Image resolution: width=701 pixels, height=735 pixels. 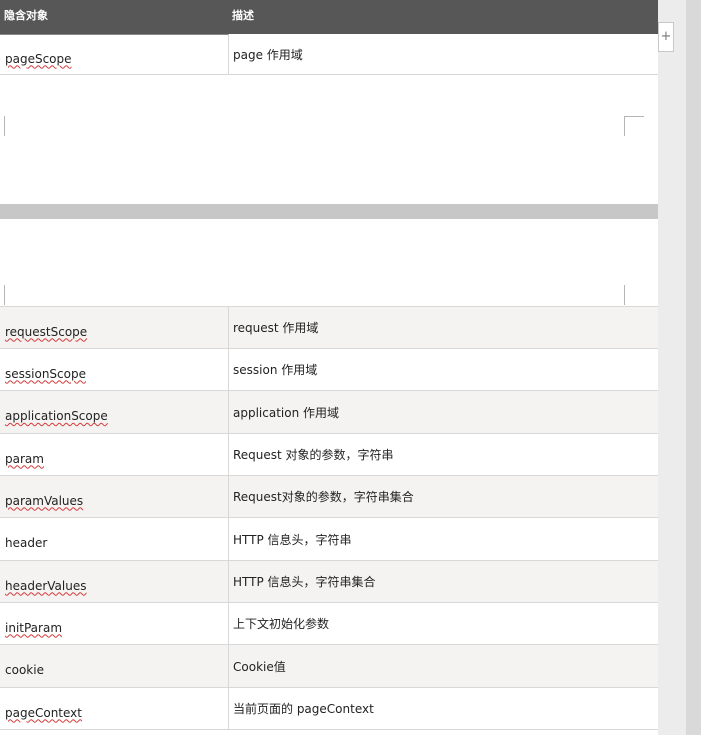 What do you see at coordinates (443, 327) in the screenshot?
I see `cell-description: request 作用域` at bounding box center [443, 327].